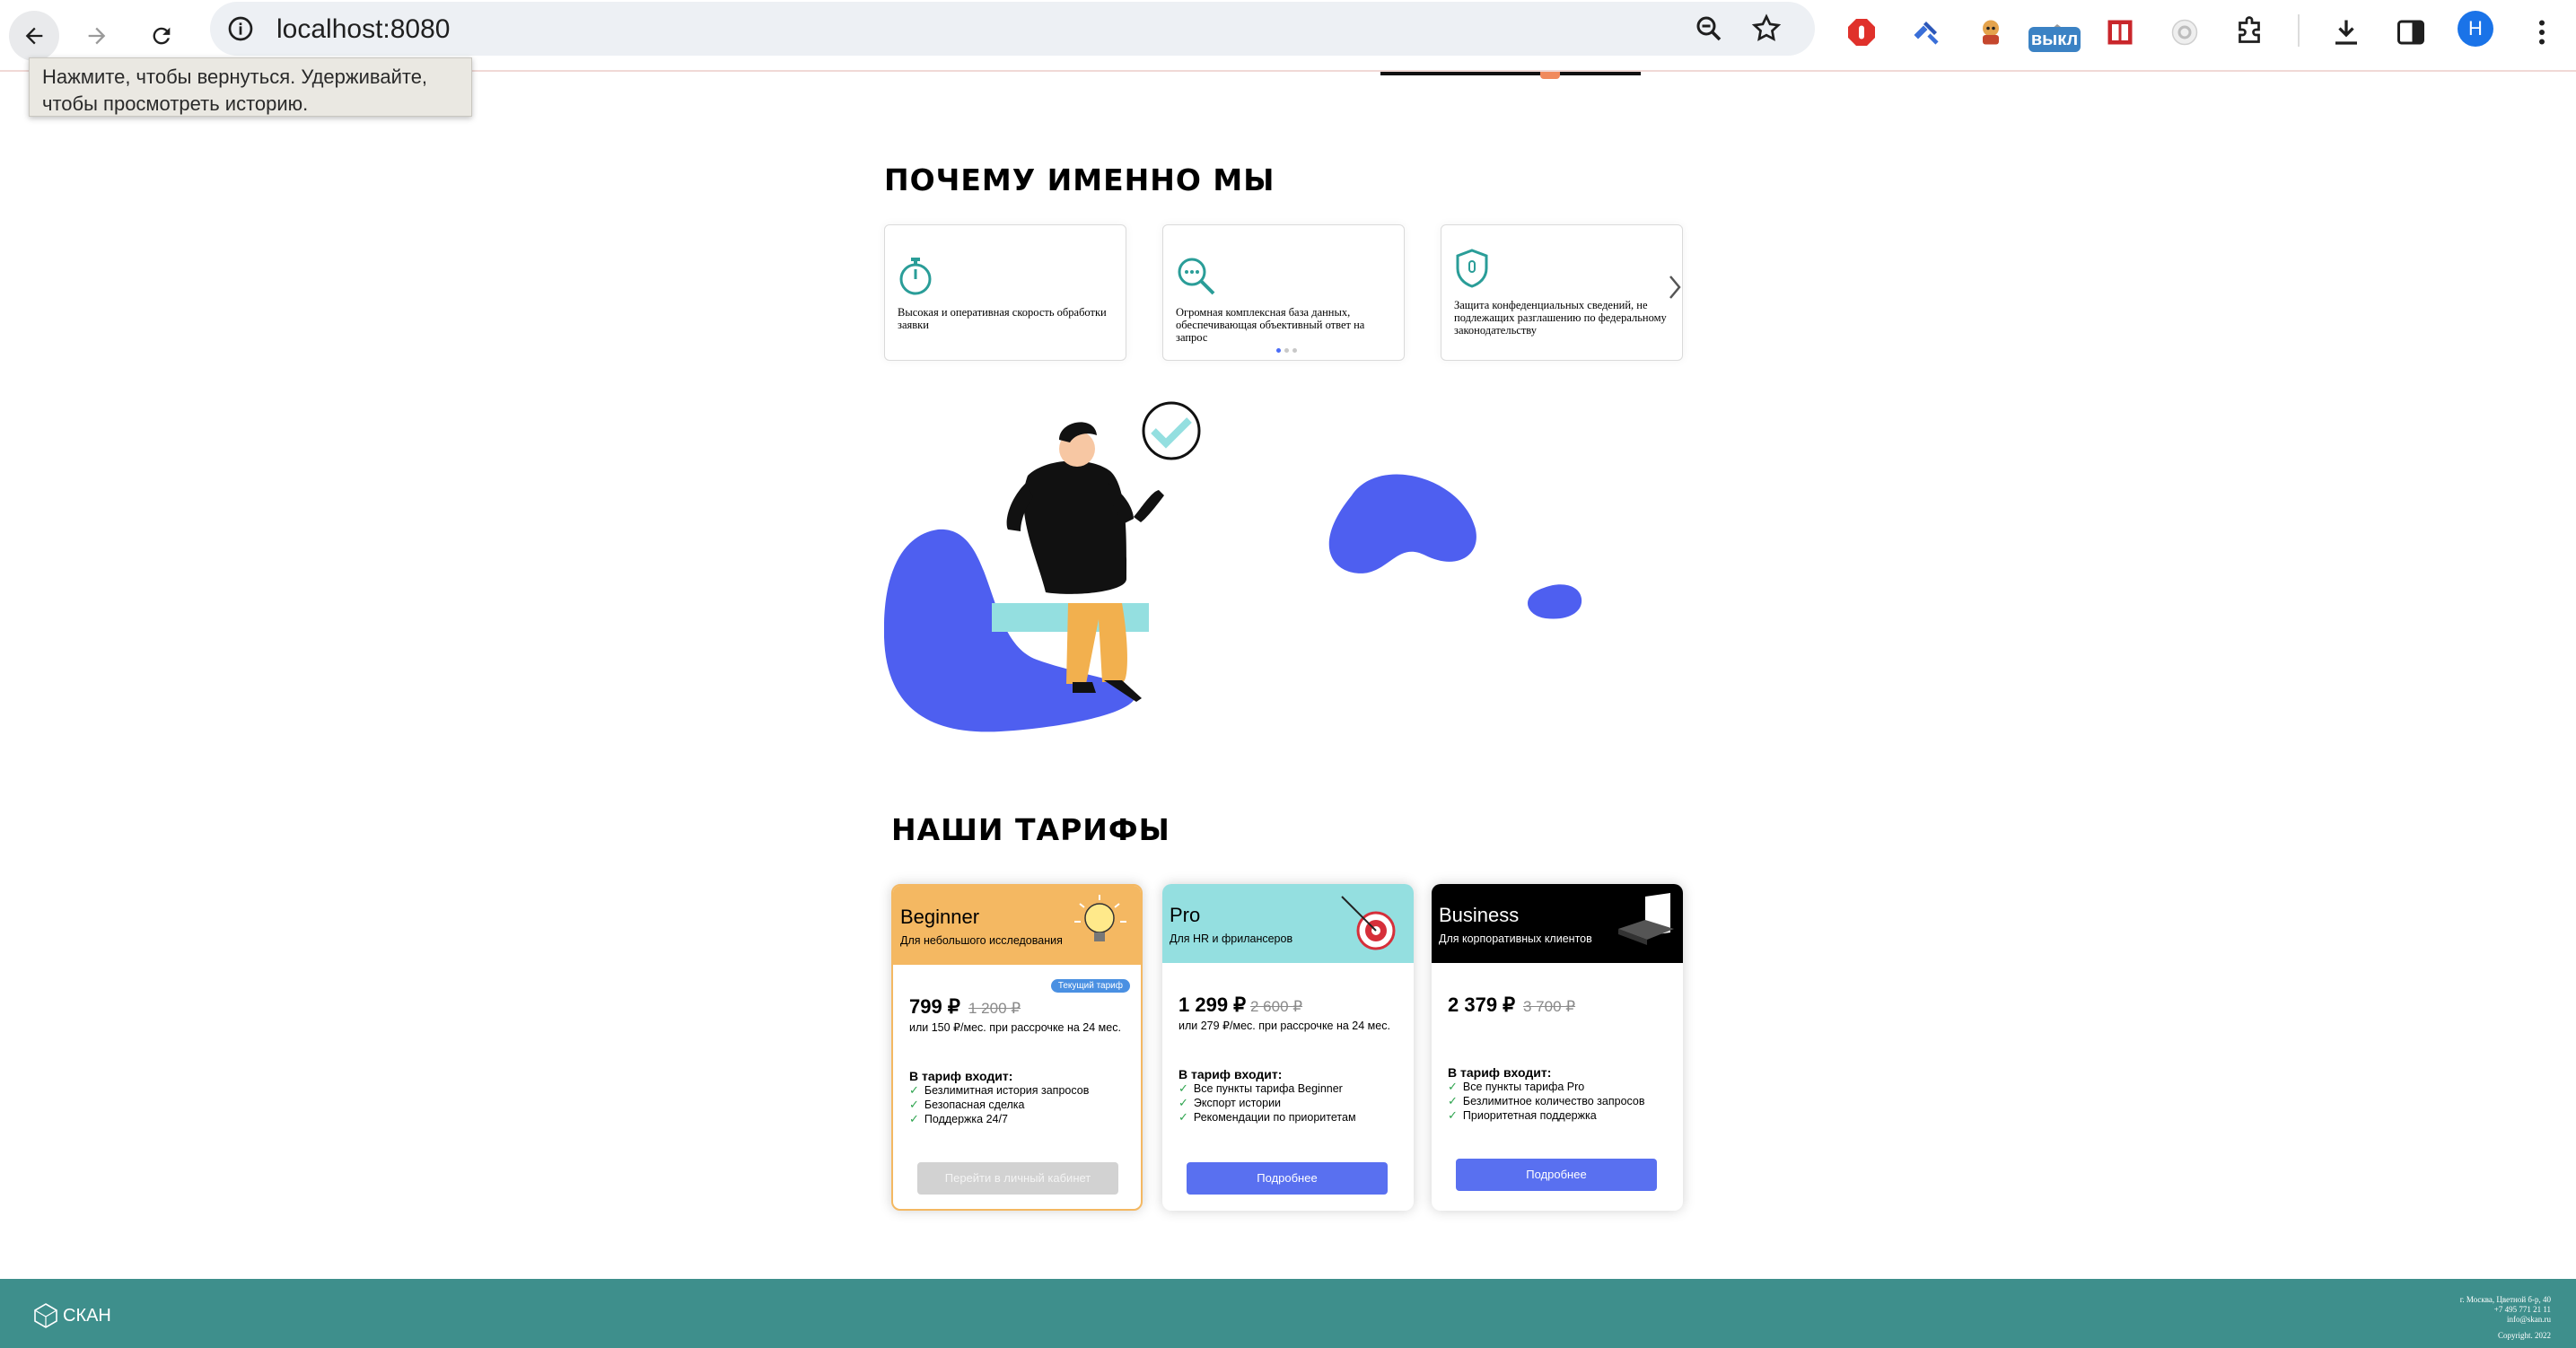 The image size is (2576, 1348). I want to click on side-panel-icon, so click(2410, 32).